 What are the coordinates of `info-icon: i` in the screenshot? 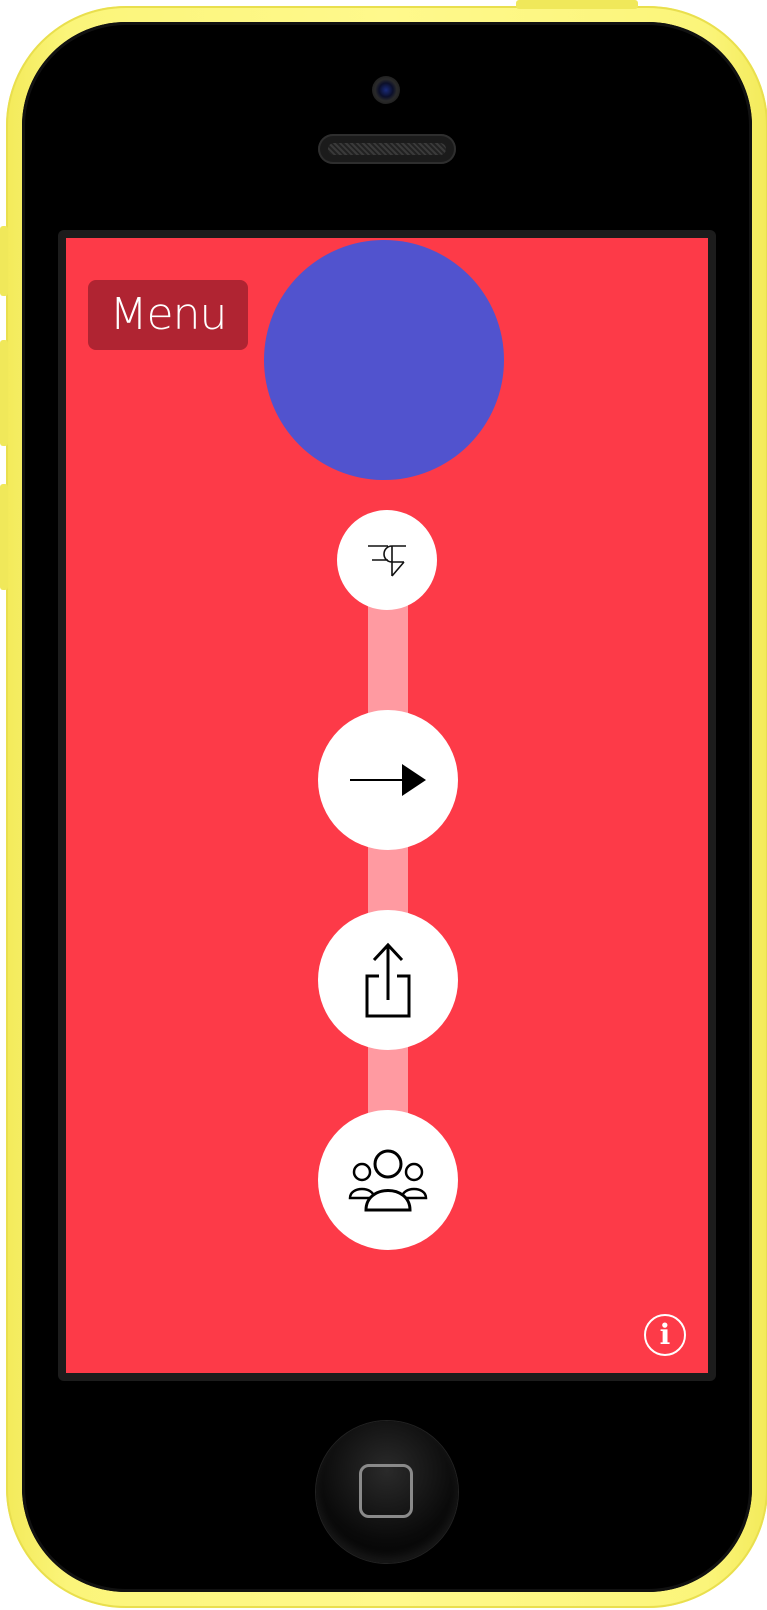 It's located at (665, 1335).